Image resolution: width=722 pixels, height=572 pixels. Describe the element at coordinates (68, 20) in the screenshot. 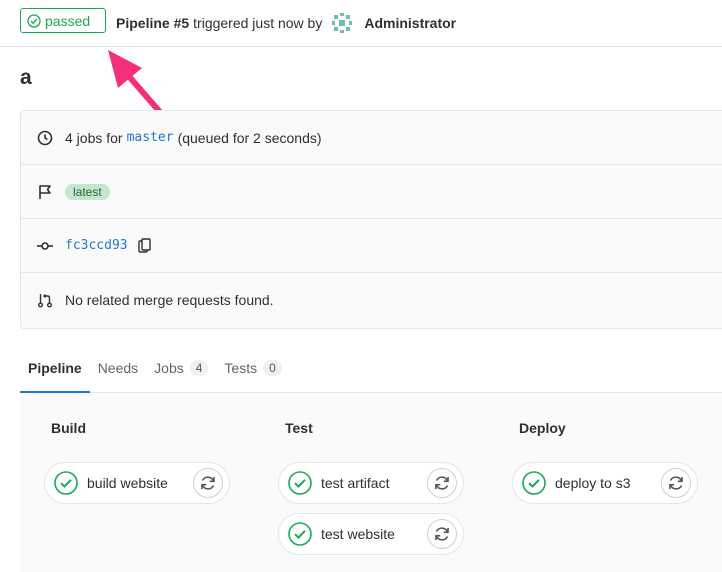

I see `status-label: passed` at that location.